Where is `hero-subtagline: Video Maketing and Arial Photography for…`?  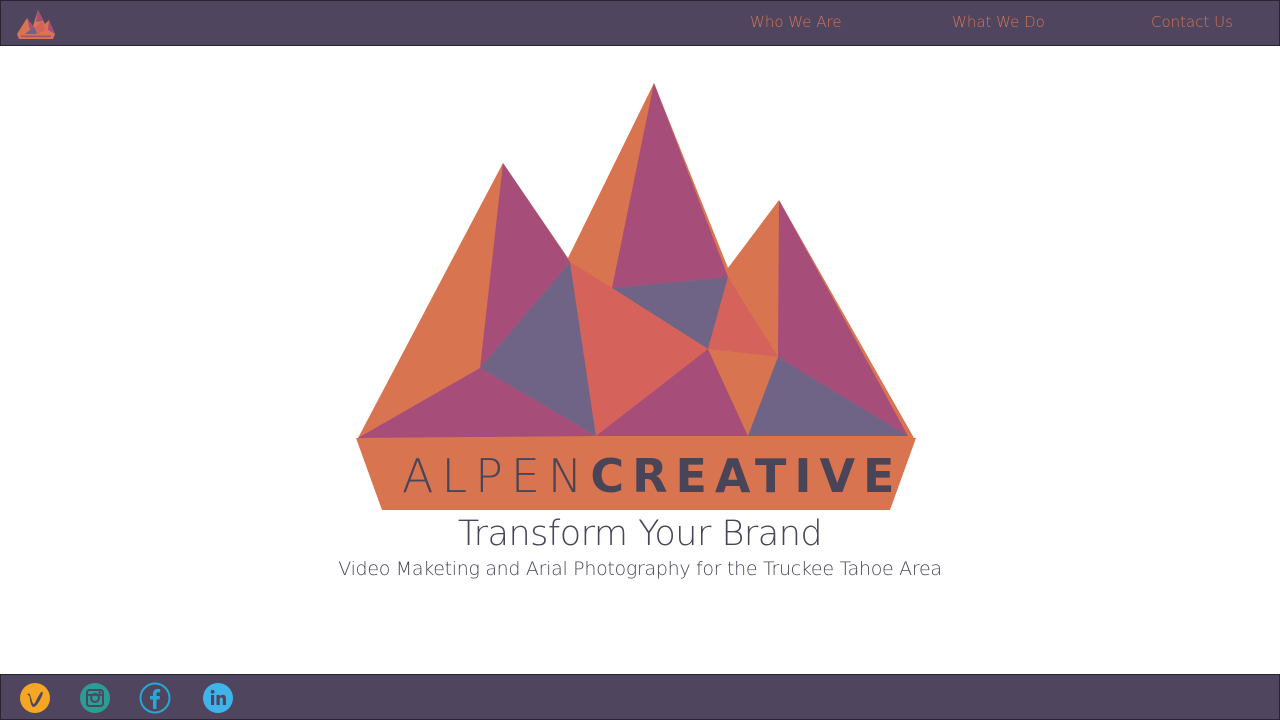 hero-subtagline: Video Maketing and Arial Photography for… is located at coordinates (640, 569).